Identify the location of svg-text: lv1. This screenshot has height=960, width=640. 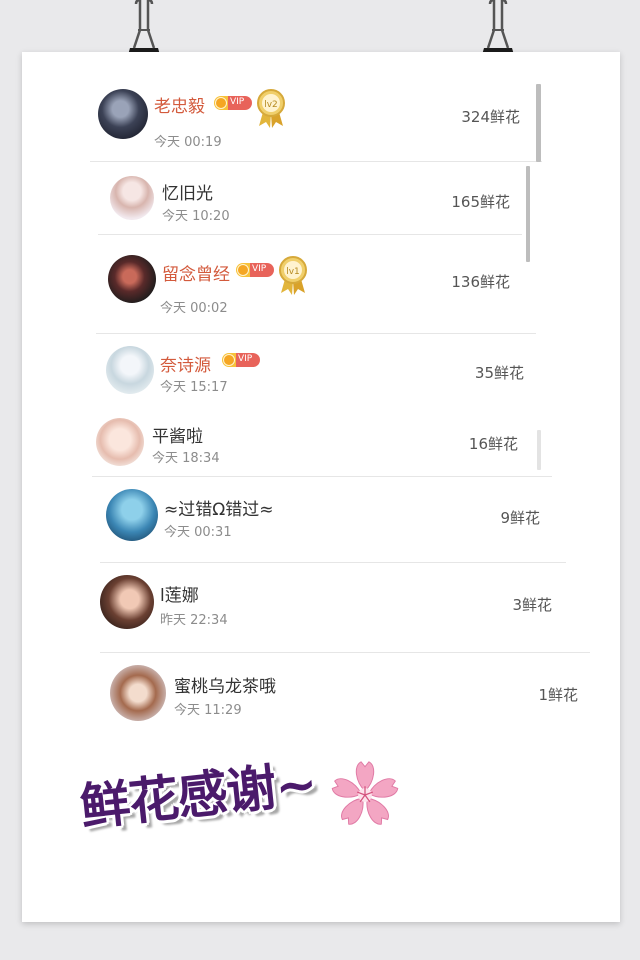
(293, 272).